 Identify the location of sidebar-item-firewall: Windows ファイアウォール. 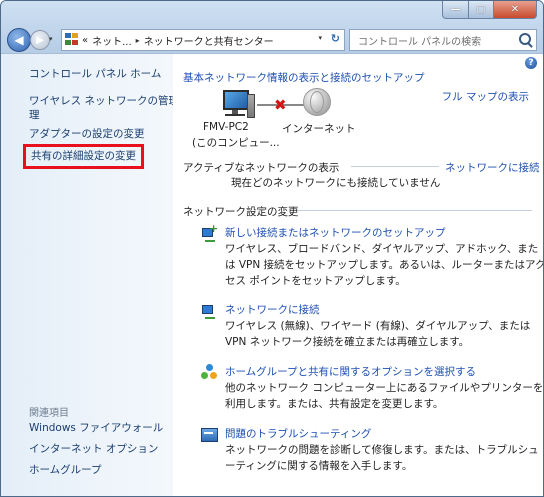
(96, 428).